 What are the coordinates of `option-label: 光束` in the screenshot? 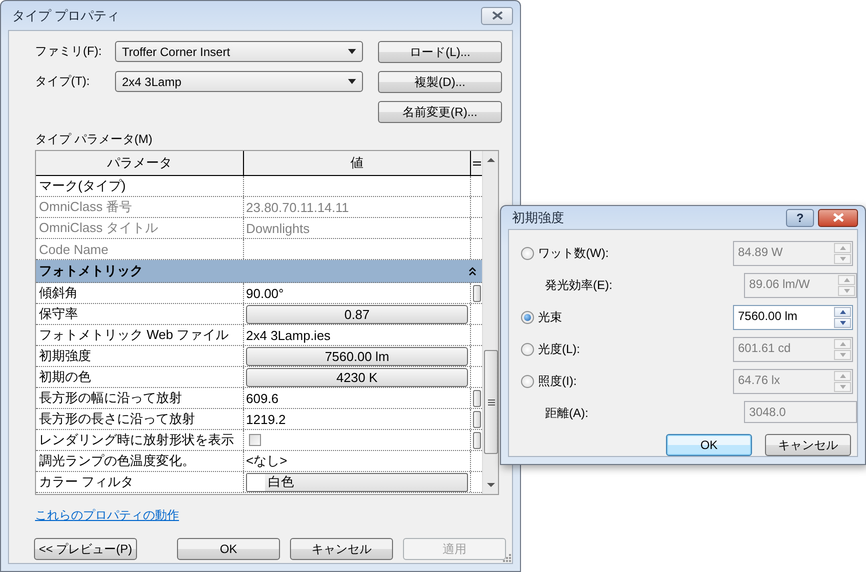 It's located at (550, 317).